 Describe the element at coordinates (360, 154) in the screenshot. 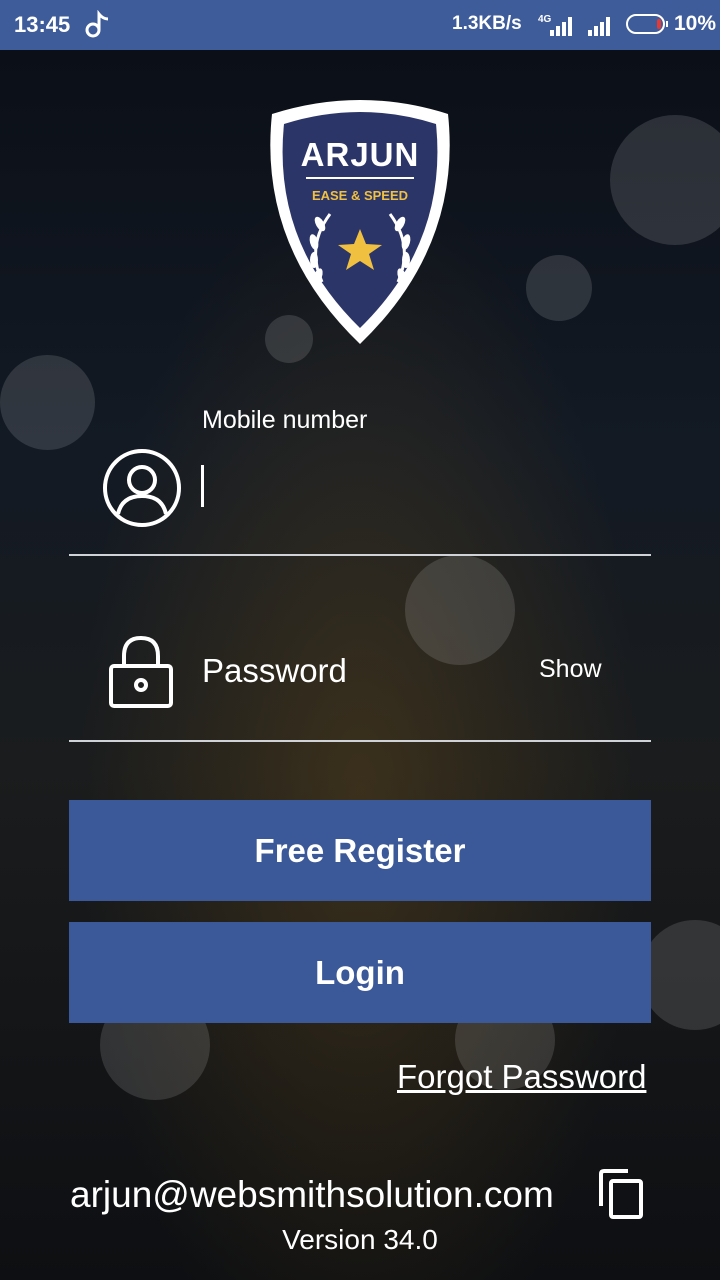

I see `logo-title: ARJUN` at that location.